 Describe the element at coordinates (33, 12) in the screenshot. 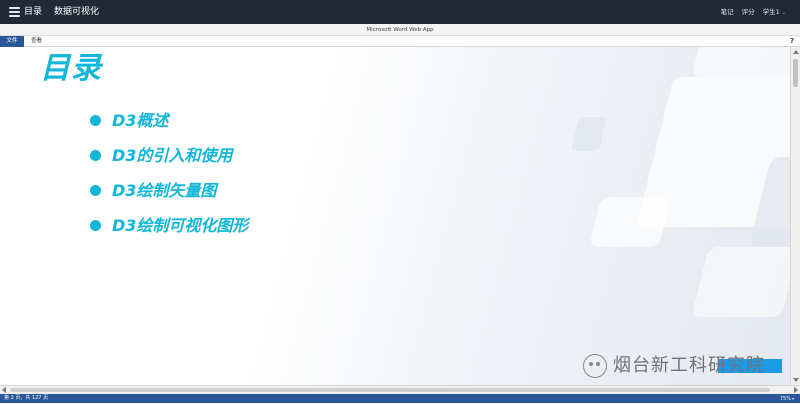

I see `toc-link: 目录` at that location.